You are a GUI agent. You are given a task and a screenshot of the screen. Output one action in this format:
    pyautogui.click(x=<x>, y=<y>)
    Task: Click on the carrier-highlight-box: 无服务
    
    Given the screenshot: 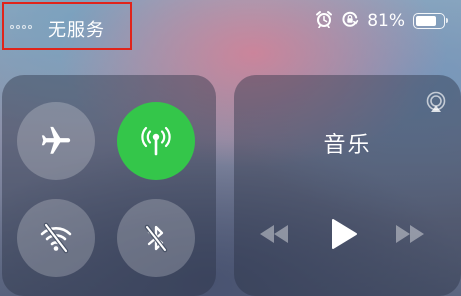 What is the action you would take?
    pyautogui.click(x=67, y=26)
    